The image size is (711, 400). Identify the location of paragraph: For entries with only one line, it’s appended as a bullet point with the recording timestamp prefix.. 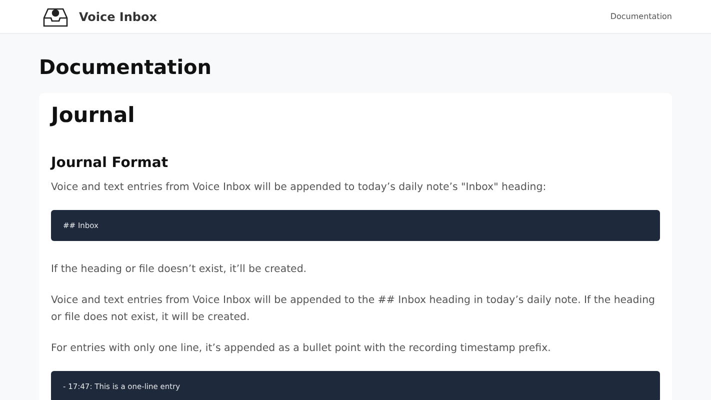
(301, 349).